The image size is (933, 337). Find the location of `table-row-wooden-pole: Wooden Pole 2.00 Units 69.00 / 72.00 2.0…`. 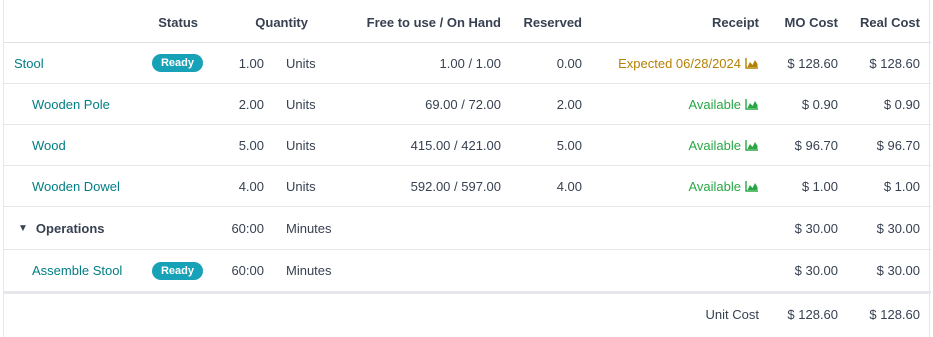

table-row-wooden-pole: Wooden Pole 2.00 Units 69.00 / 72.00 2.0… is located at coordinates (467, 104).